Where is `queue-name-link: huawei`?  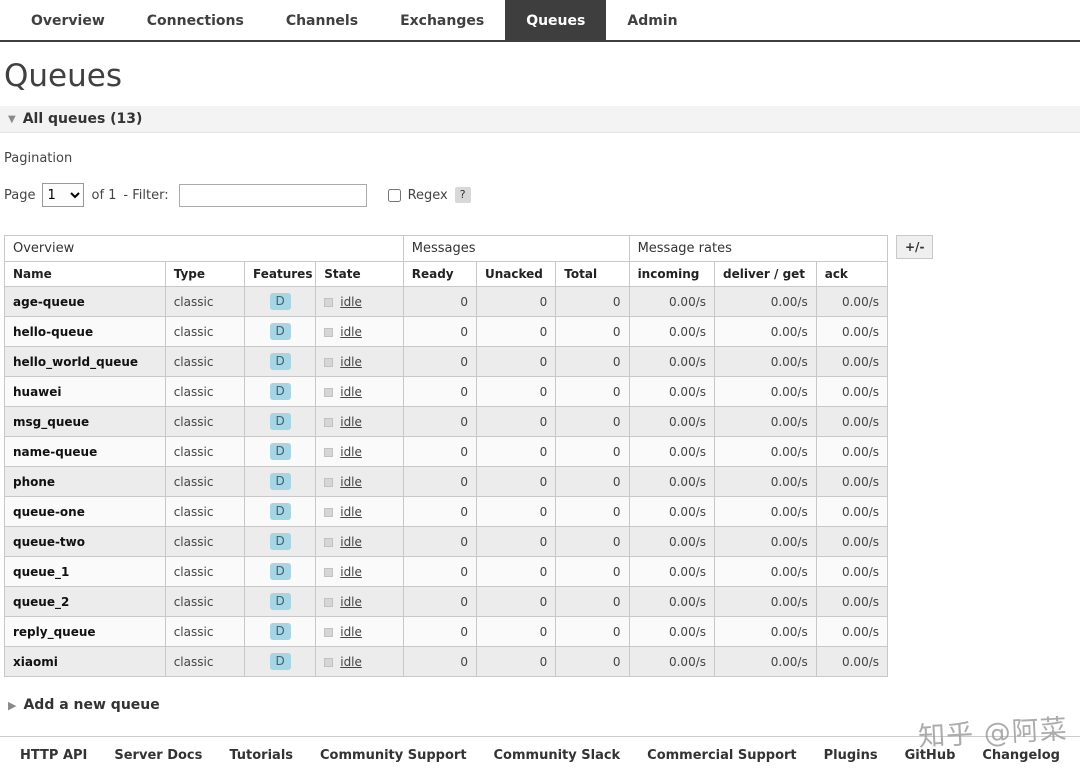
queue-name-link: huawei is located at coordinates (85, 391).